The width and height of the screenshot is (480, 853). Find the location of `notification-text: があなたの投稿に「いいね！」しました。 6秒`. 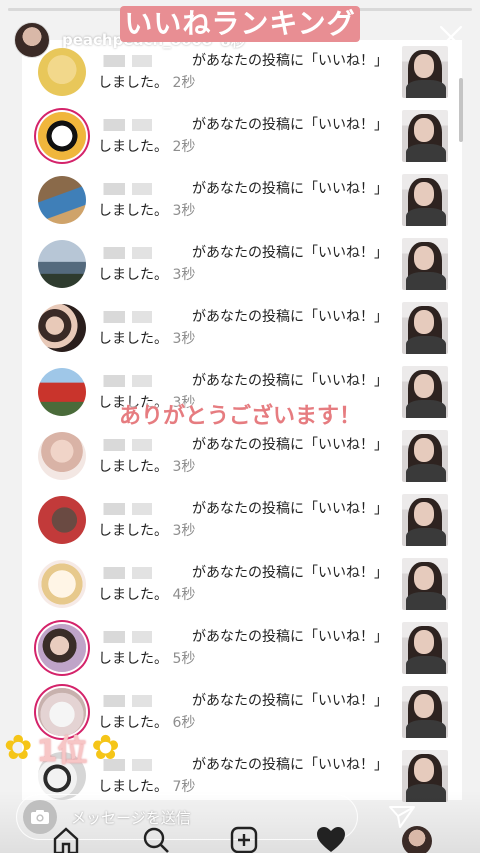

notification-text: があなたの投稿に「いいね！」しました。 6秒 is located at coordinates (243, 712).